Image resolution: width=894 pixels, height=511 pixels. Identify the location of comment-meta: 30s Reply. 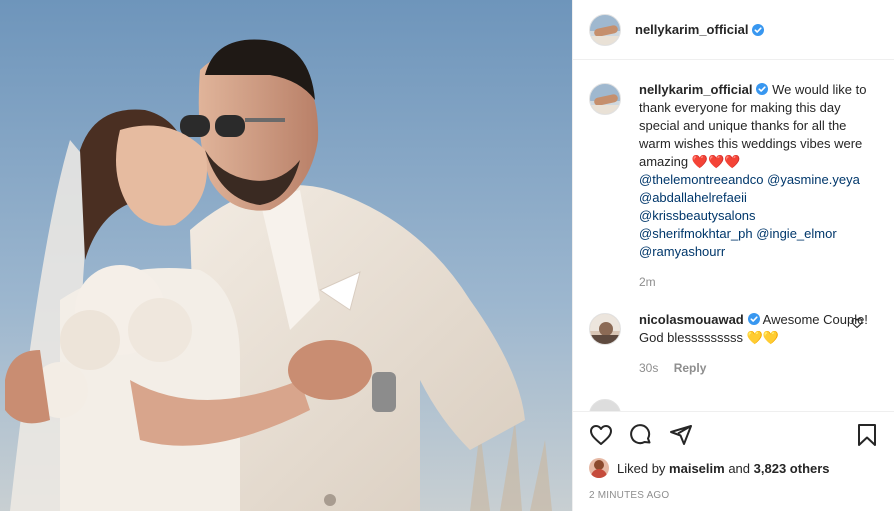
(759, 368).